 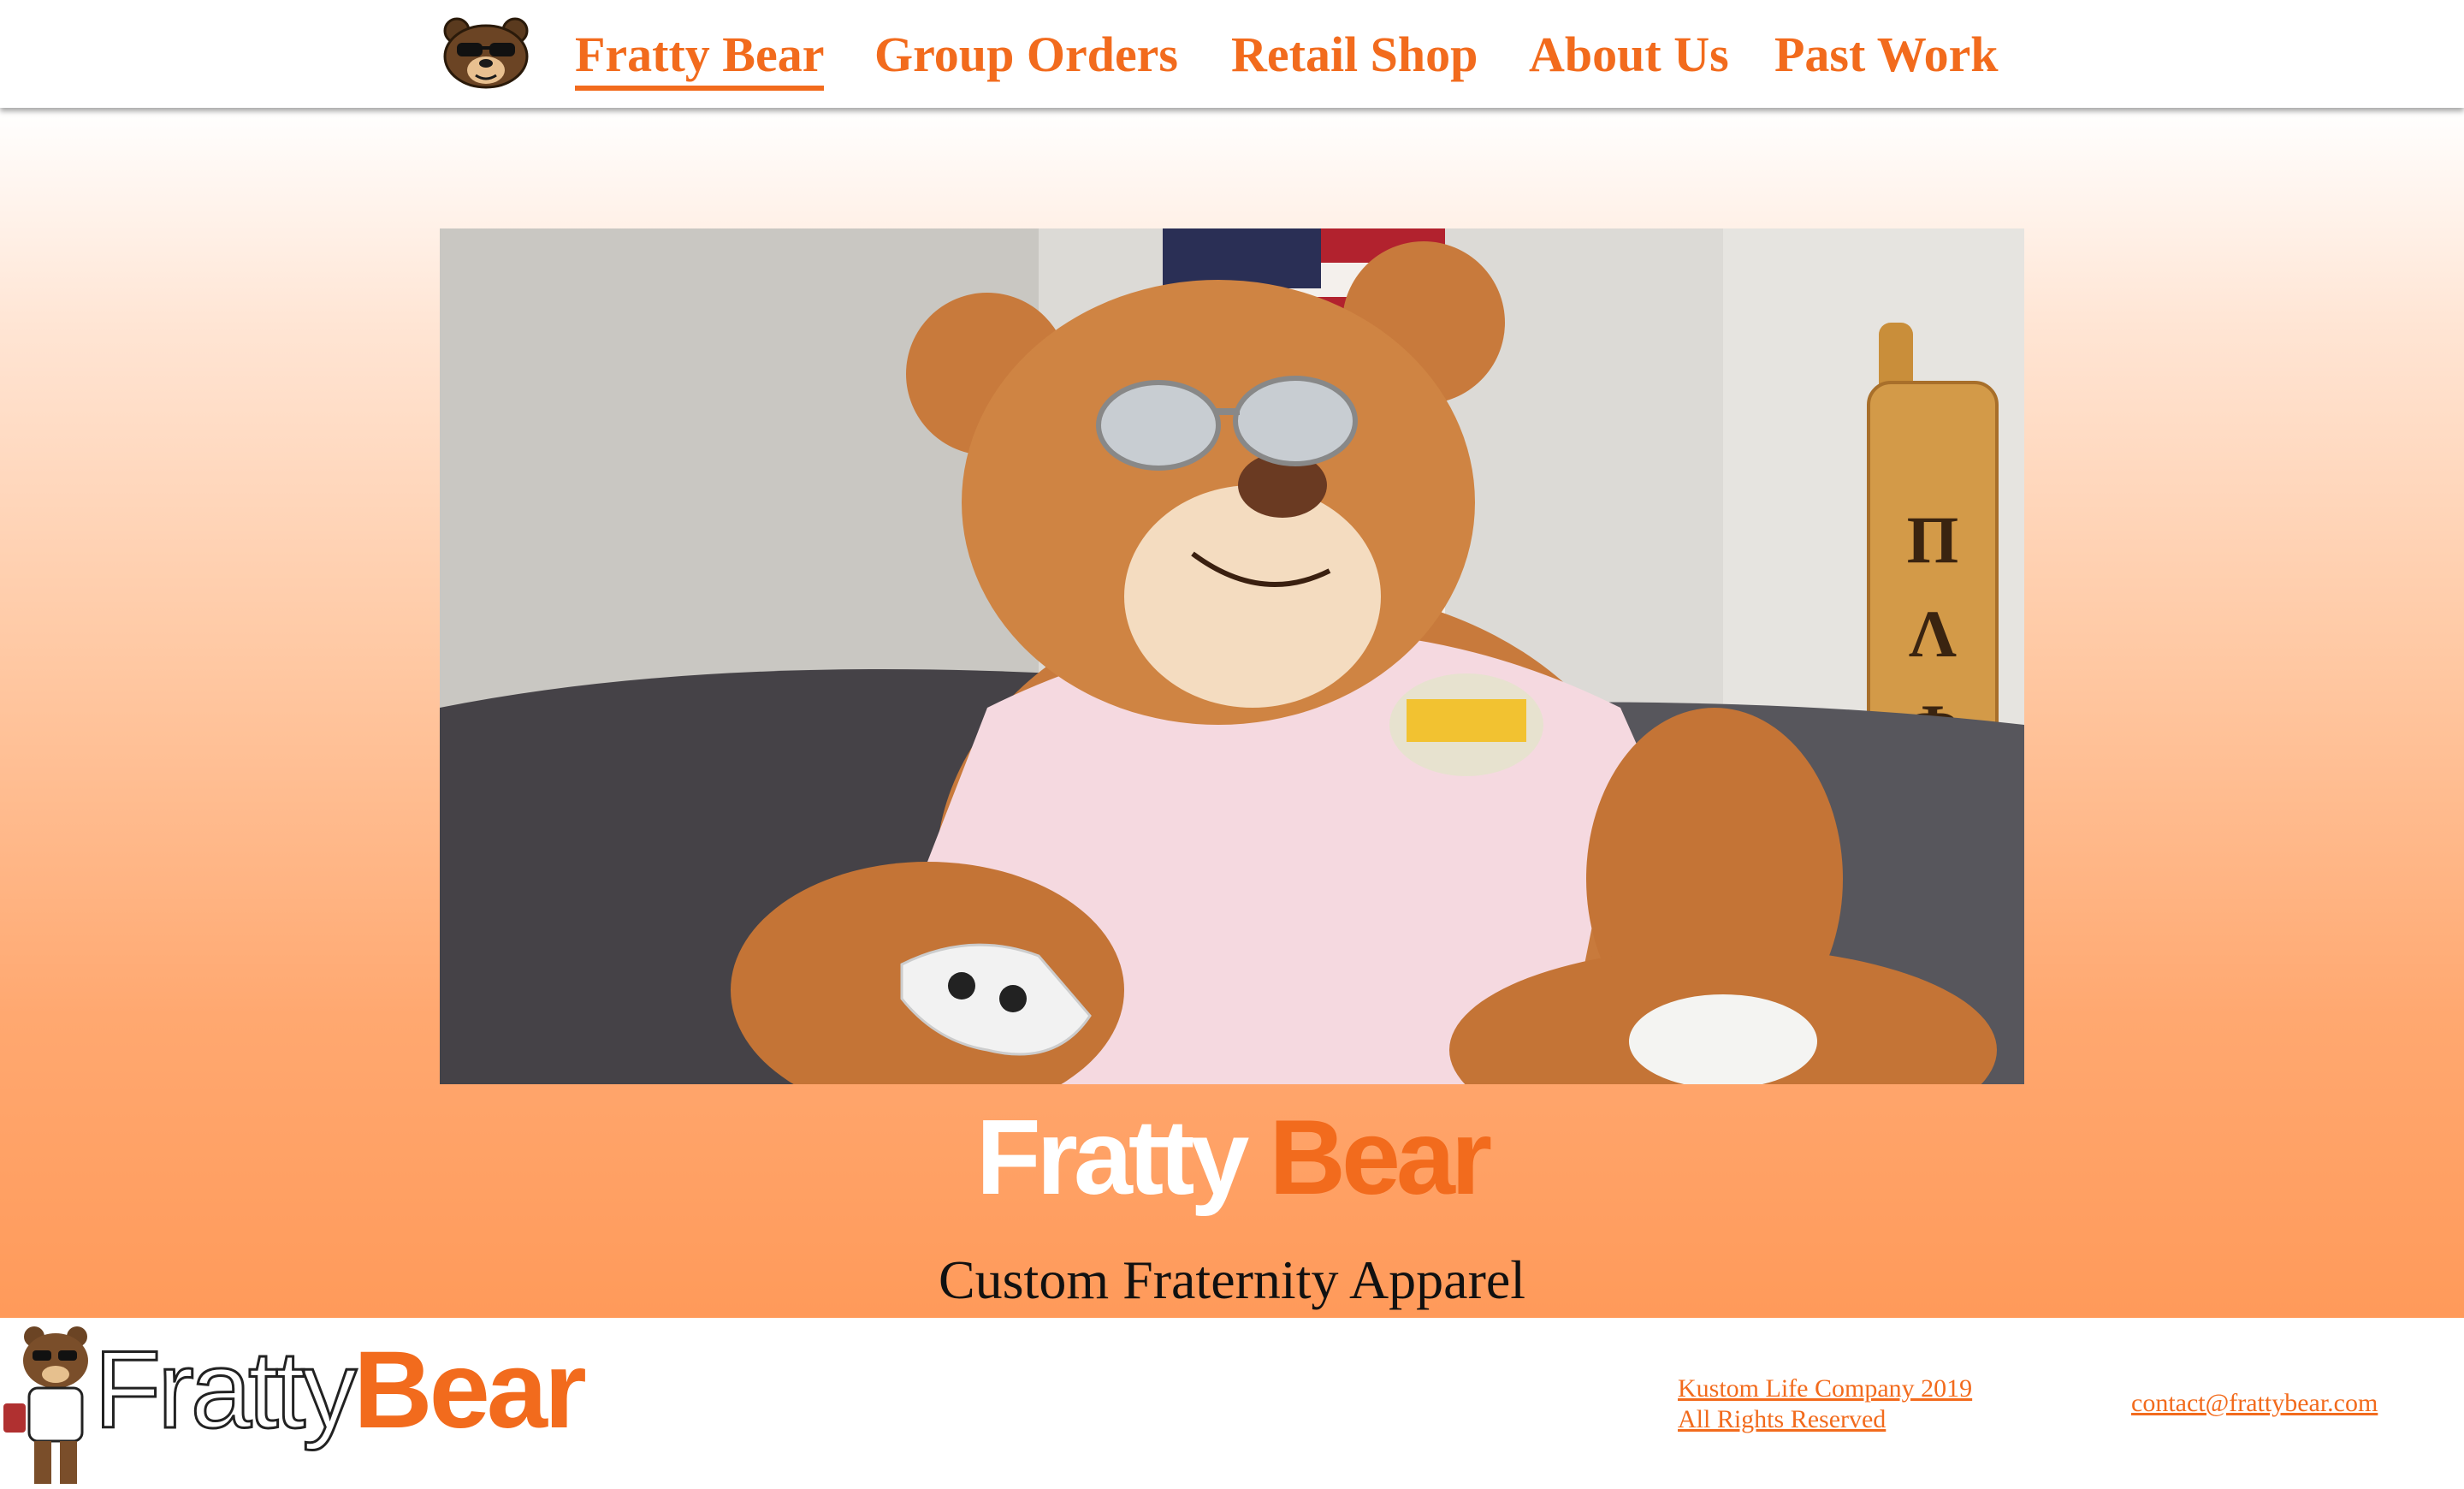 What do you see at coordinates (225, 1390) in the screenshot?
I see `footer-brand-word-fratty: Fratty` at bounding box center [225, 1390].